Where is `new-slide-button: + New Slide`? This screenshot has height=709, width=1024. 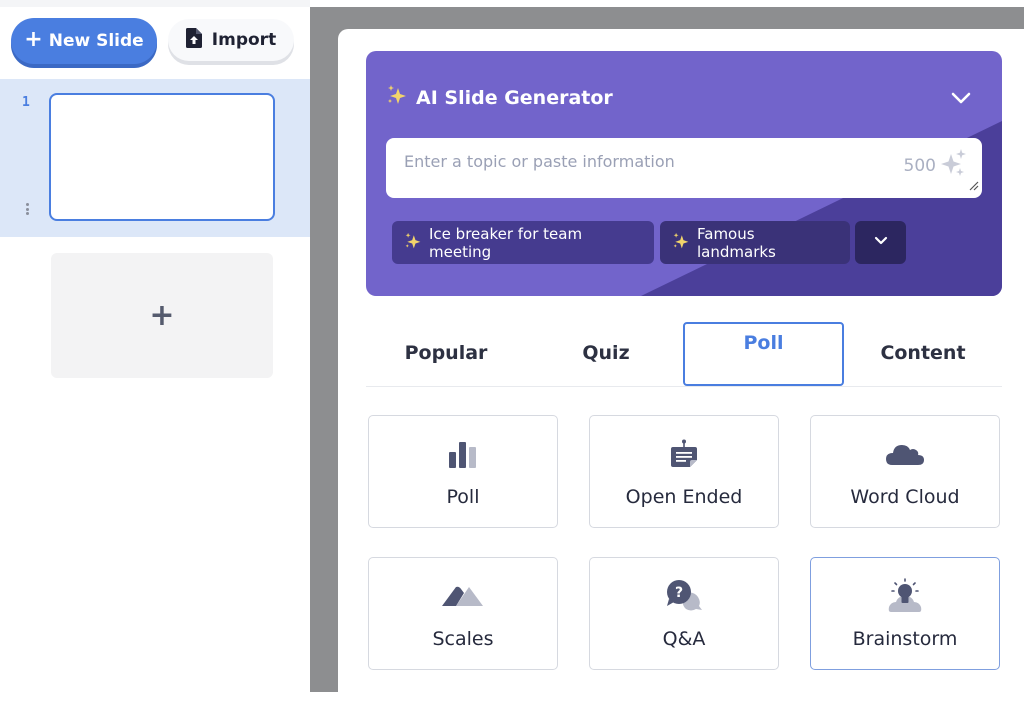 new-slide-button: + New Slide is located at coordinates (84, 41).